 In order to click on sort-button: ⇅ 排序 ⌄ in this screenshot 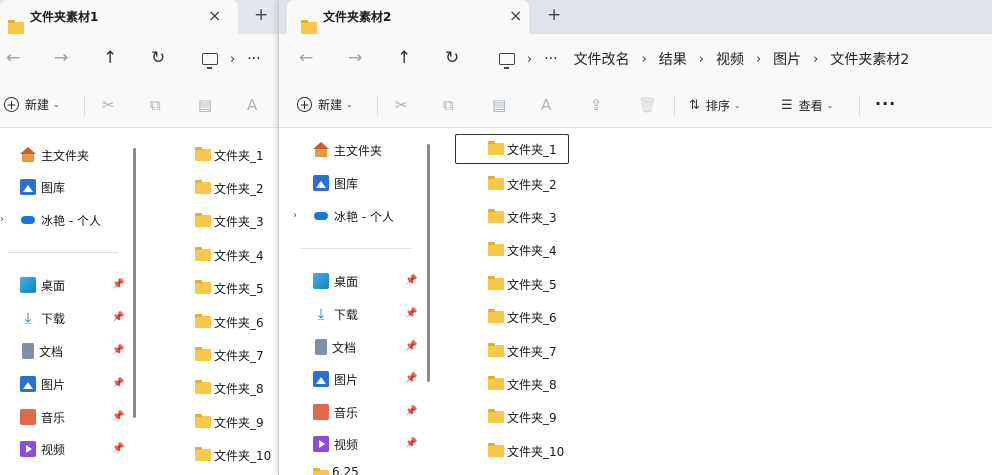, I will do `click(715, 105)`.